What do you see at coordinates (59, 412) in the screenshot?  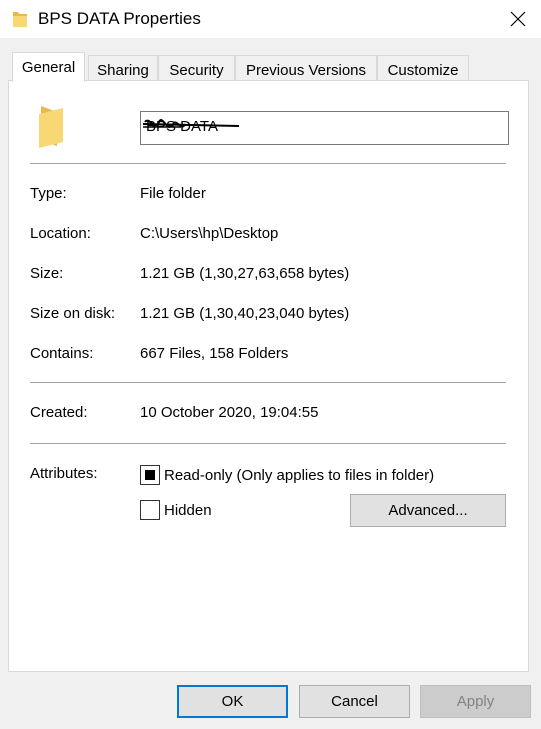 I see `created-label: Created:` at bounding box center [59, 412].